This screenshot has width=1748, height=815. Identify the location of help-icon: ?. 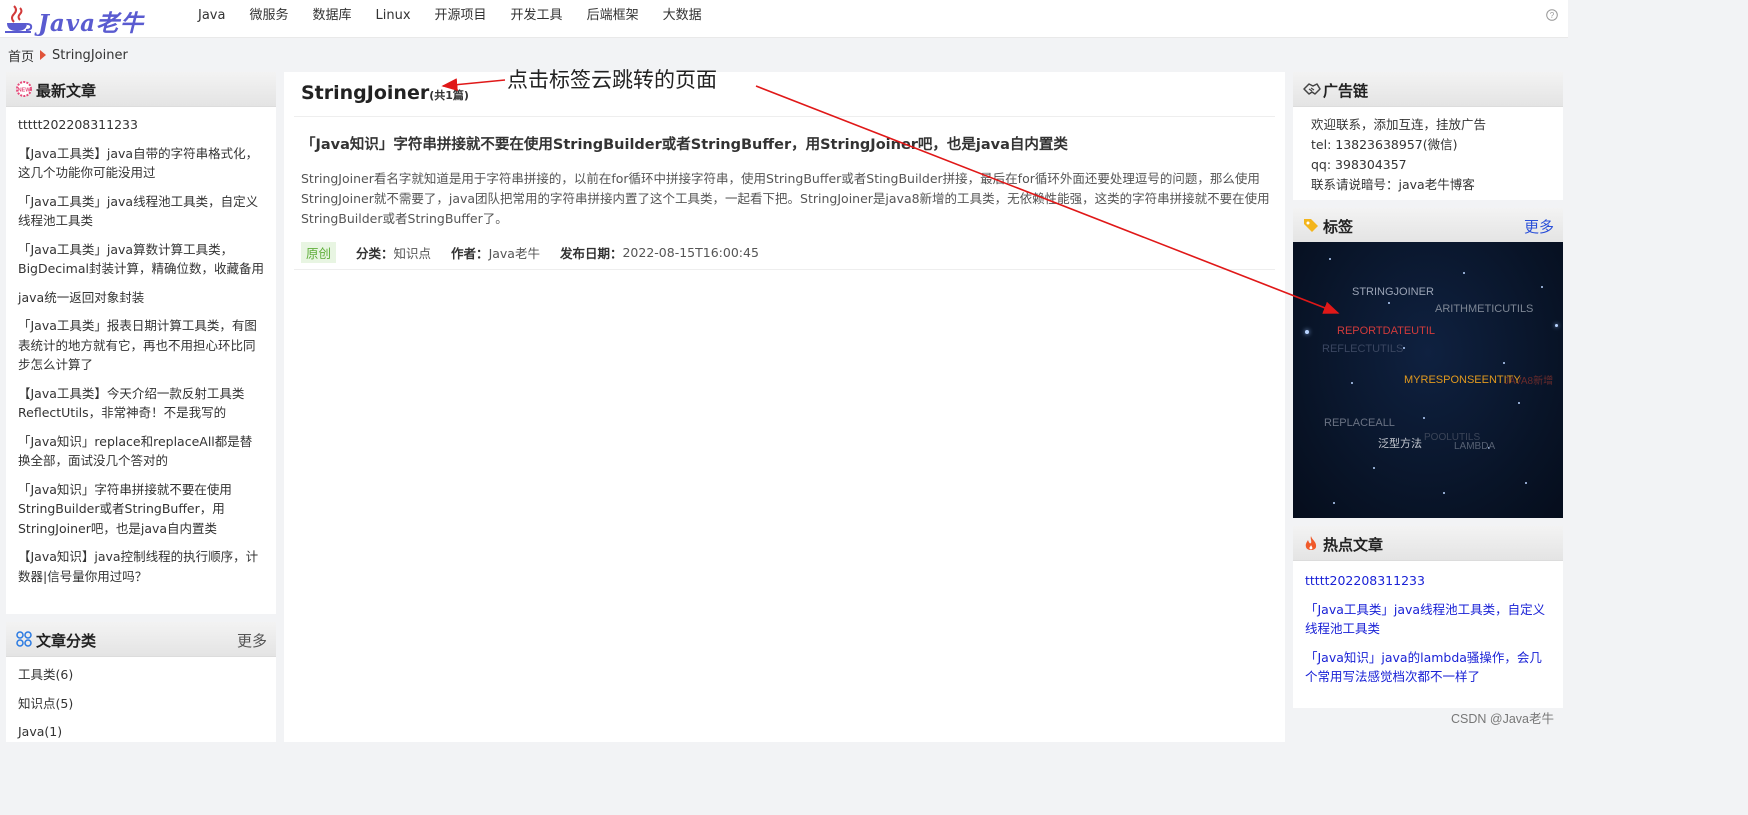
(1552, 15).